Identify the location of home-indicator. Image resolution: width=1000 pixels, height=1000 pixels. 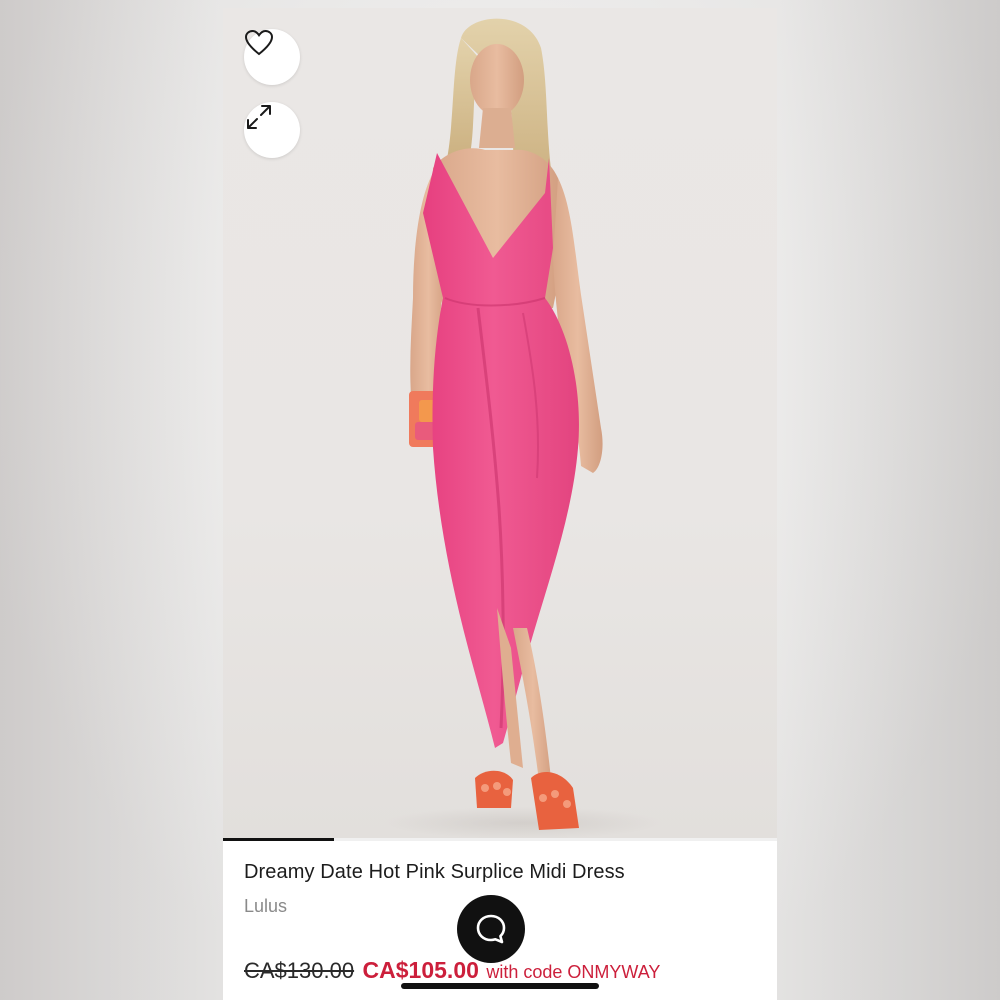
(500, 986).